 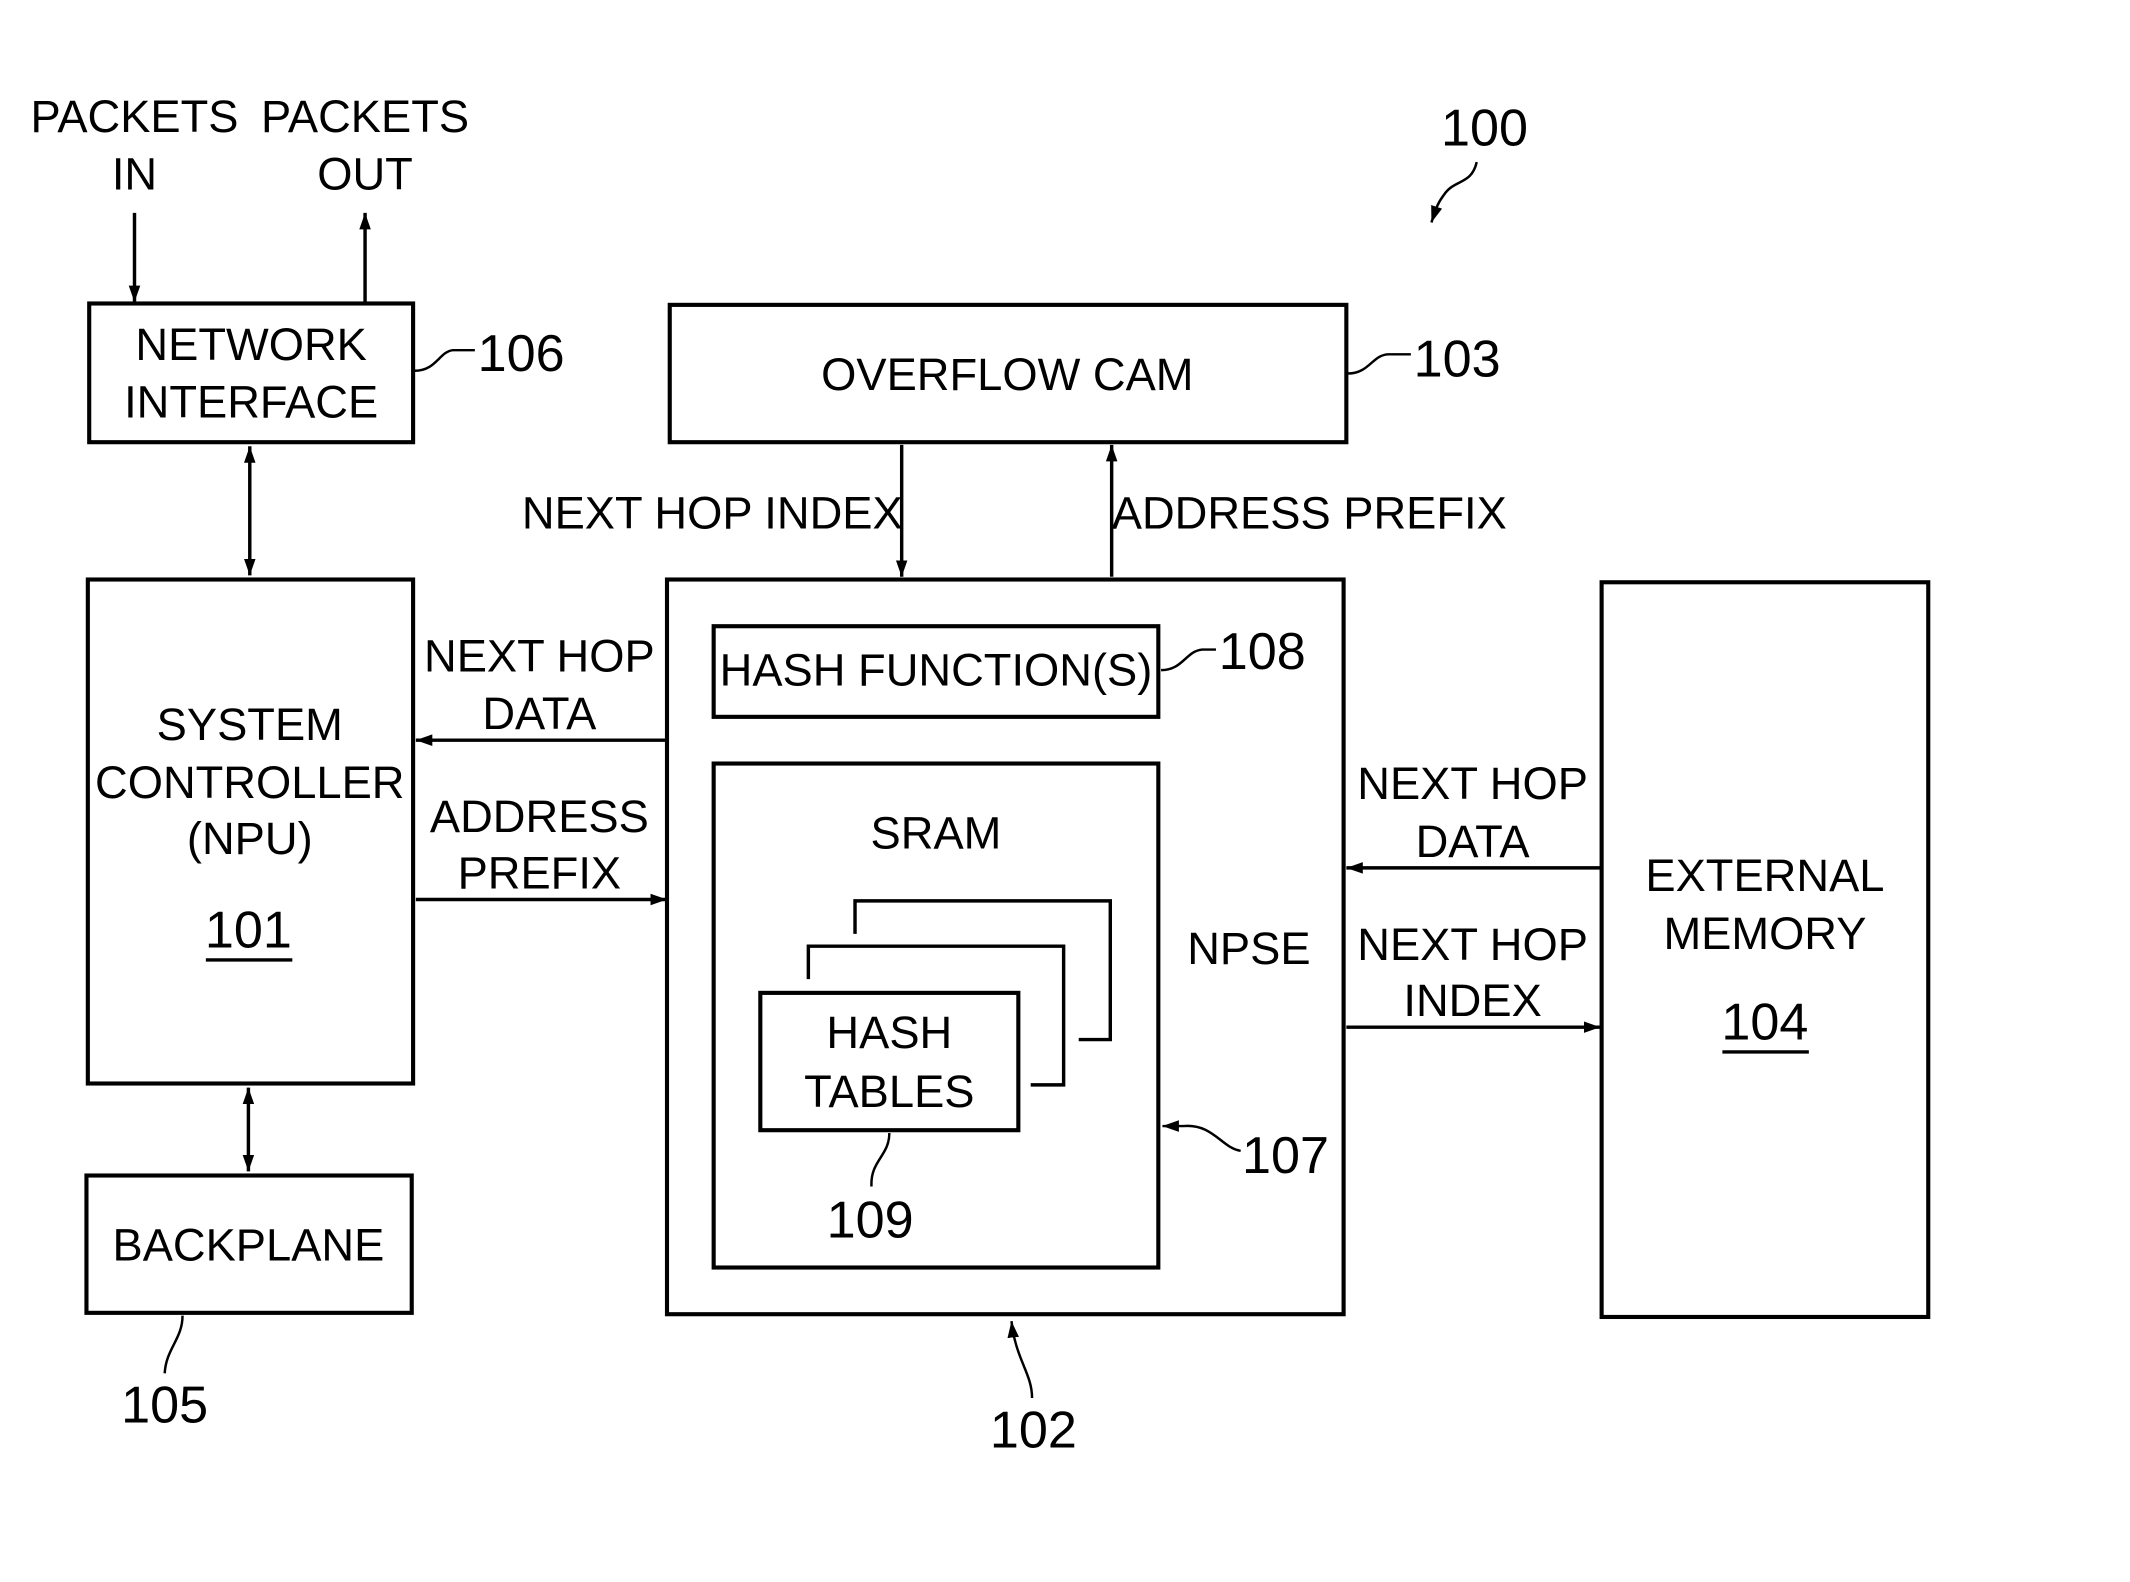 I want to click on svg-text: OUT, so click(x=365, y=173).